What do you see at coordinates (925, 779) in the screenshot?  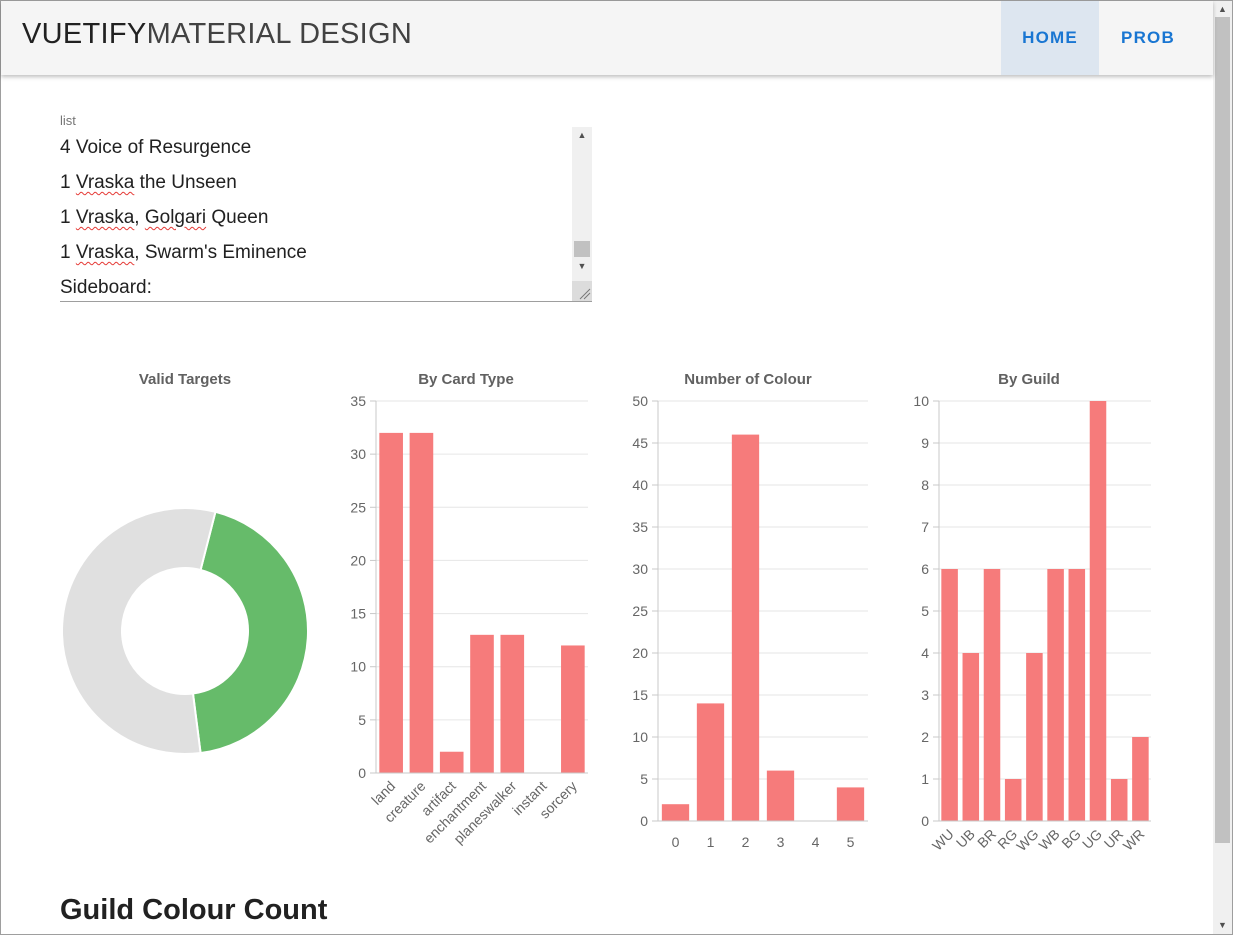 I see `y-tick-label: 1` at bounding box center [925, 779].